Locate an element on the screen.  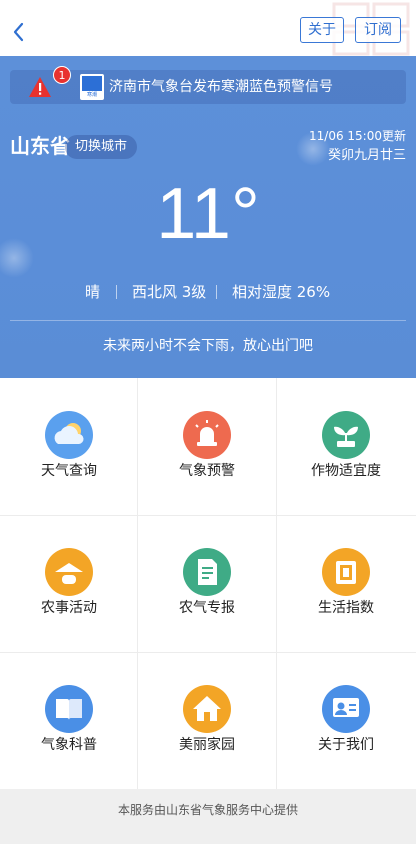
switch-city-button: 切换城市 is located at coordinates (101, 147).